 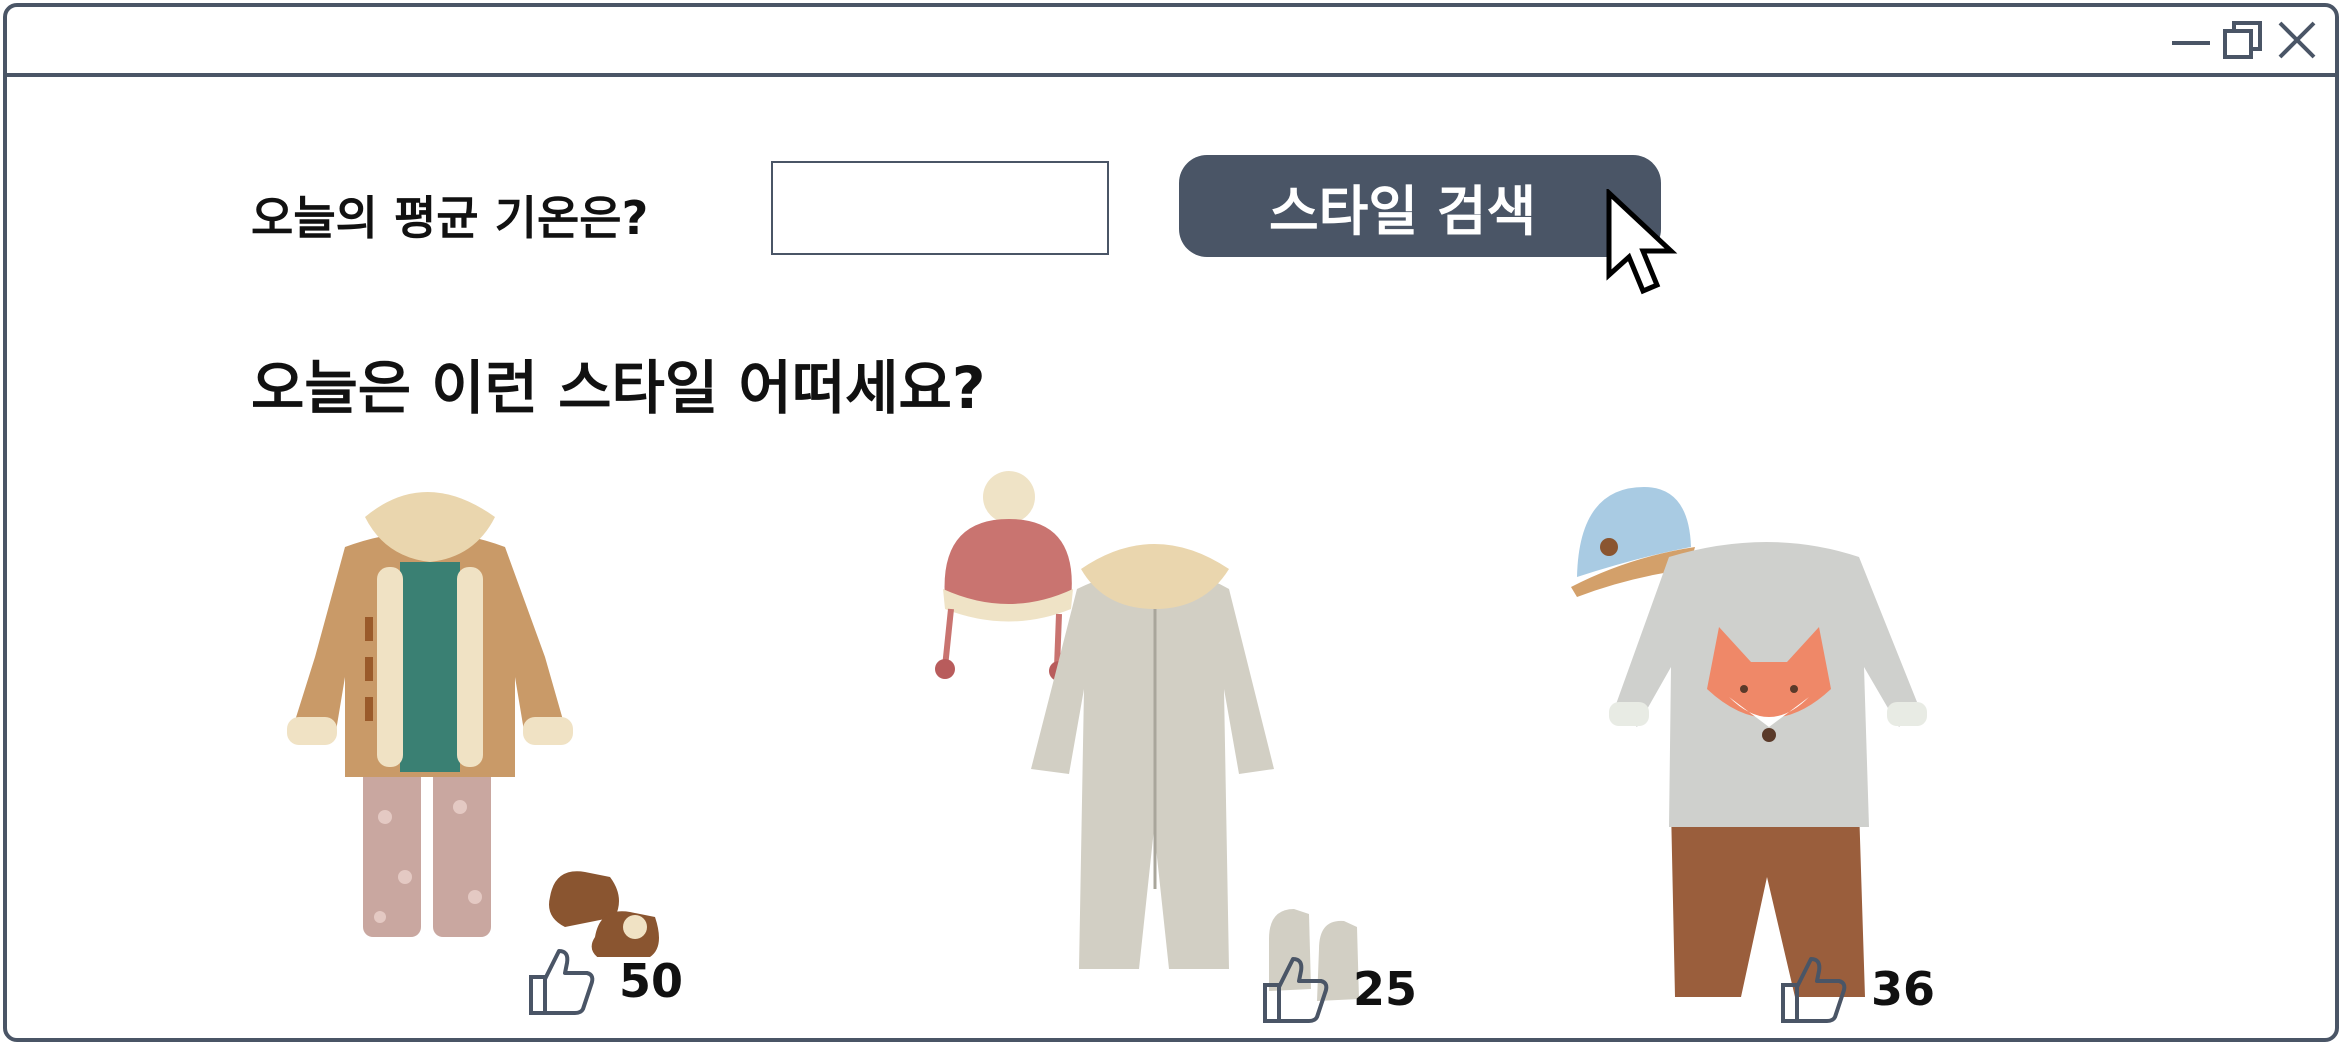 What do you see at coordinates (940, 208) in the screenshot?
I see `temperature-input` at bounding box center [940, 208].